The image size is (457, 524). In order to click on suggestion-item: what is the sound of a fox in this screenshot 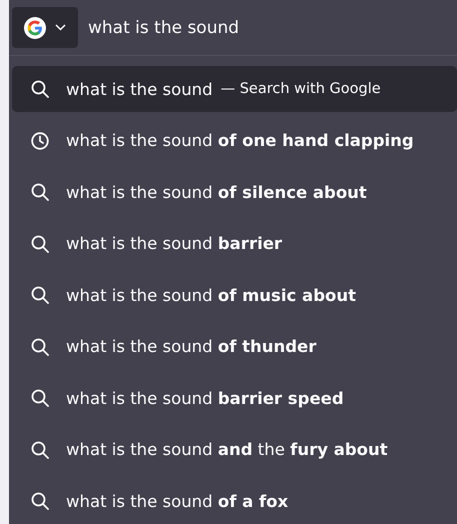, I will do `click(234, 501)`.